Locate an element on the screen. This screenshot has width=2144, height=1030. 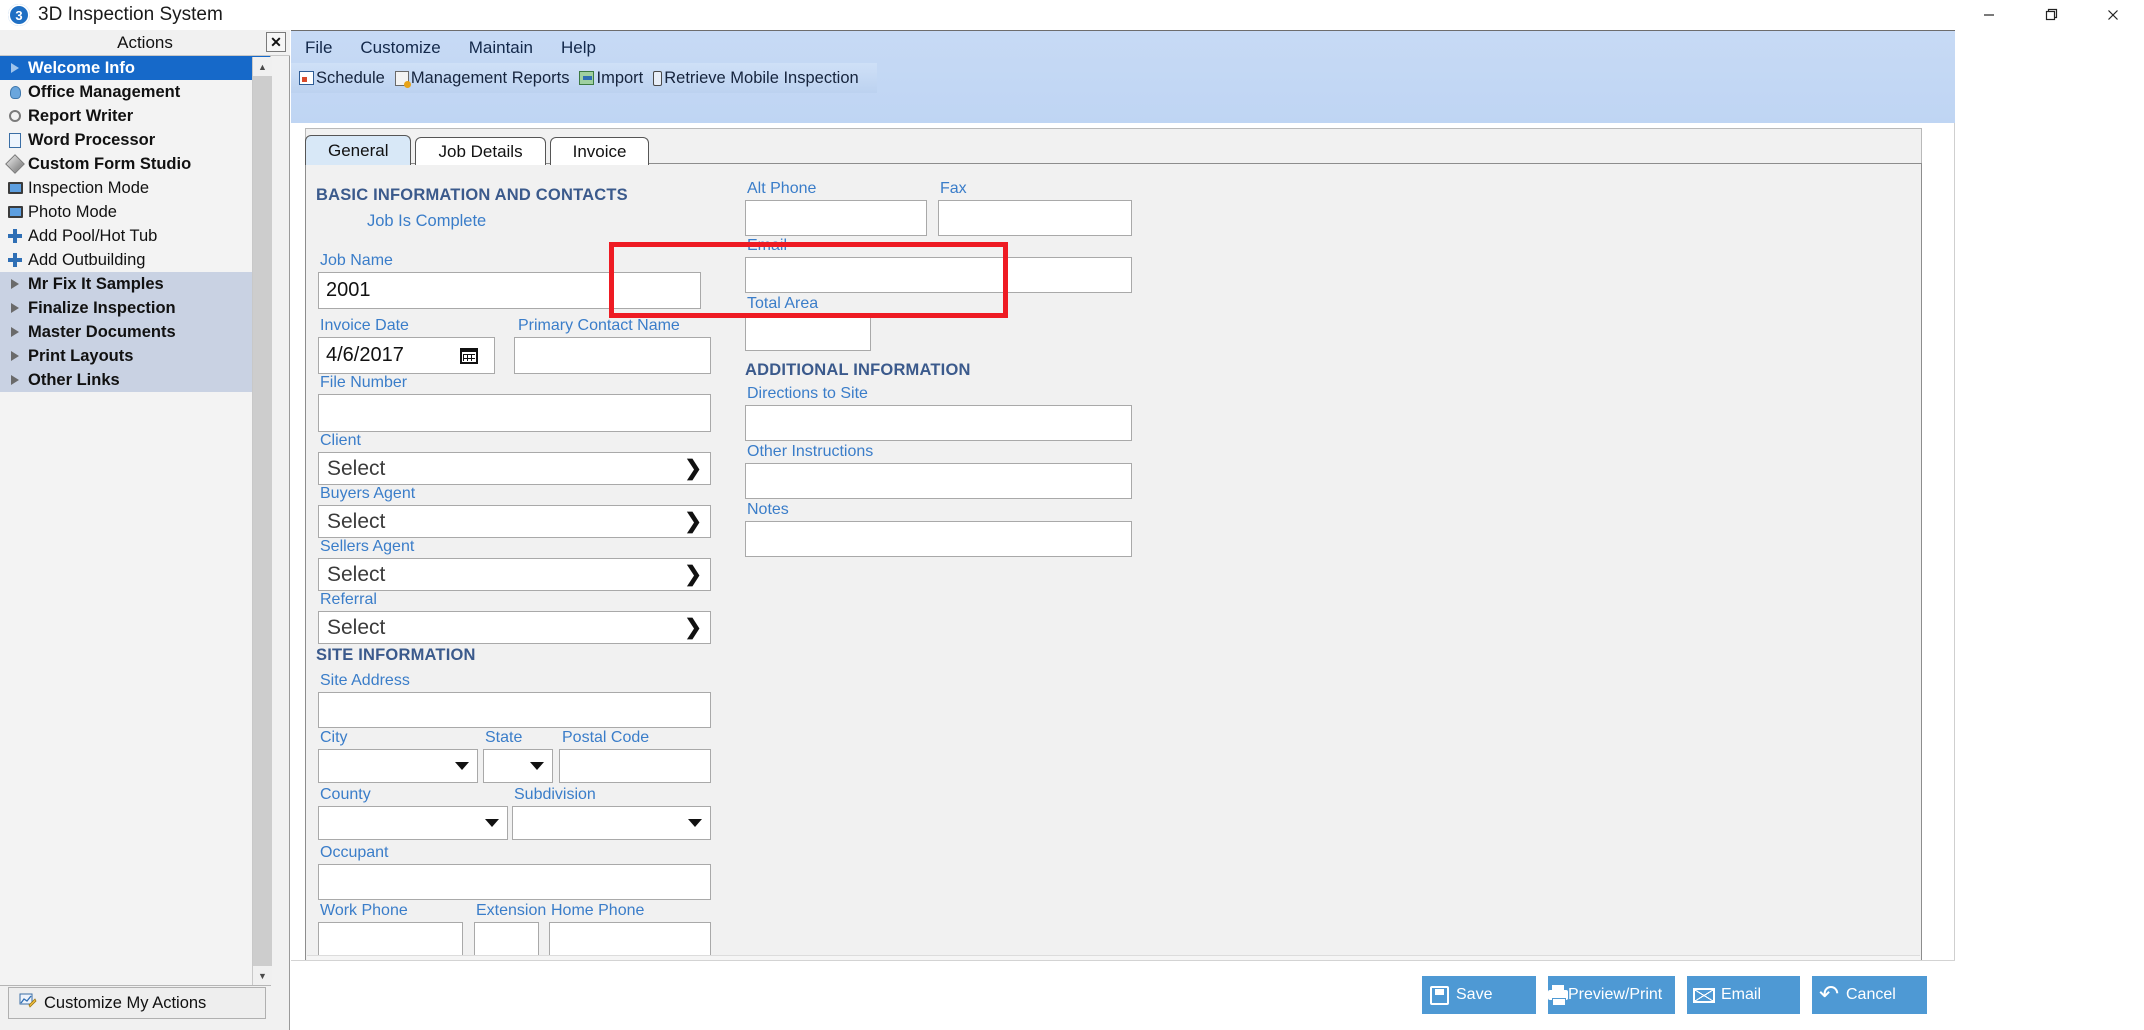
sidebar-item-add-pool-hot-tub: Add Pool/Hot Tub is located at coordinates (135, 236).